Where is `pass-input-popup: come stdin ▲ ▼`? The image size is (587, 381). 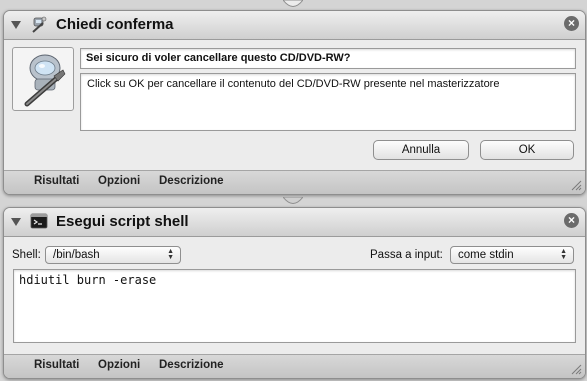 pass-input-popup: come stdin ▲ ▼ is located at coordinates (512, 255).